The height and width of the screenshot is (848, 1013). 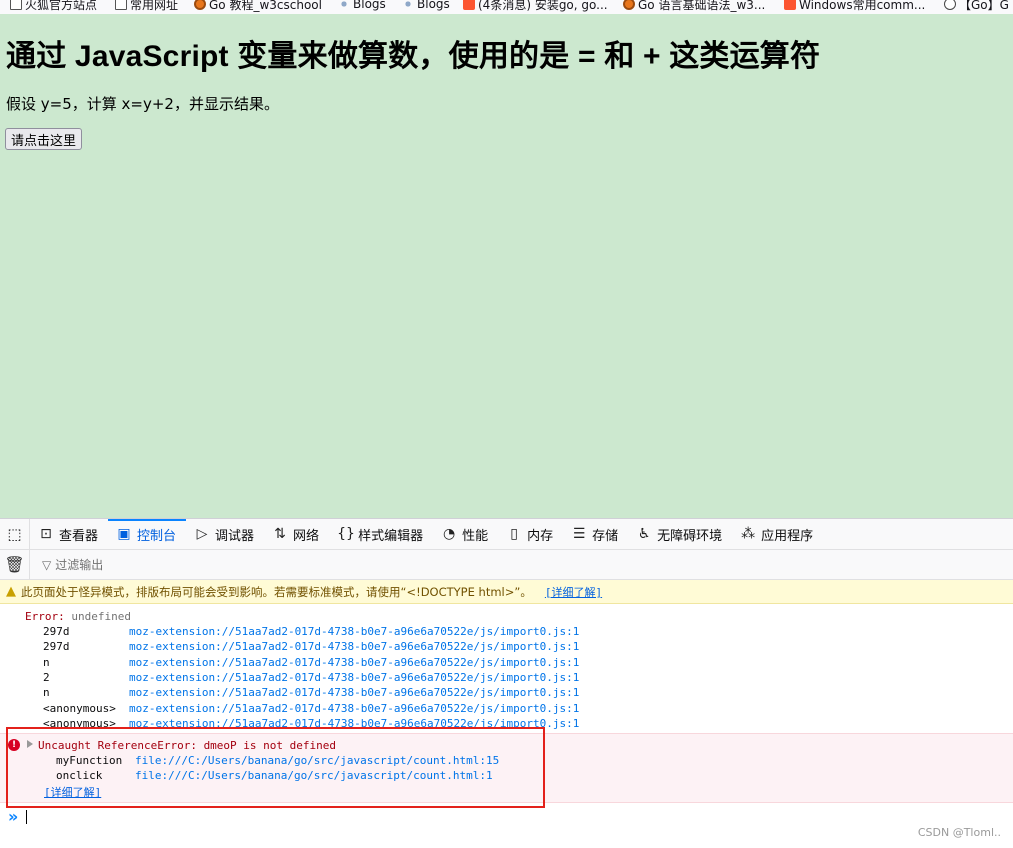 What do you see at coordinates (53, 6) in the screenshot?
I see `bookmark-folder-firefox: 火狐官方站点` at bounding box center [53, 6].